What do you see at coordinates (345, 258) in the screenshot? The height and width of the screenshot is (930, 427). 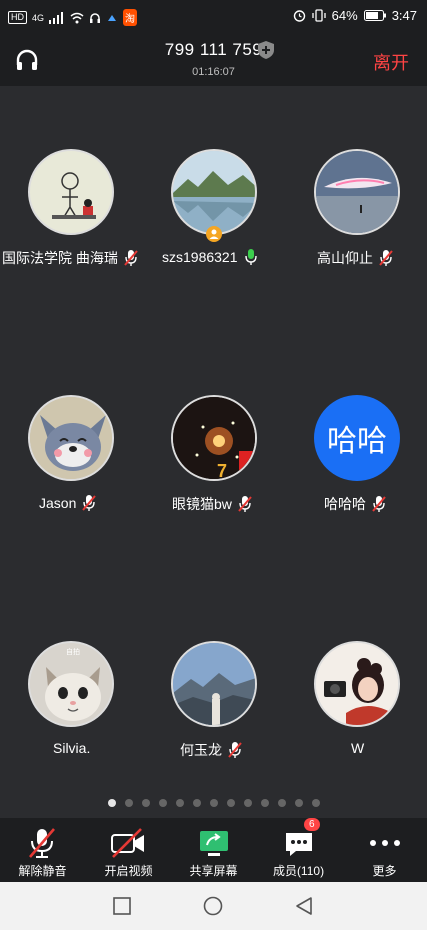 I see `participant-name: 高山仰止` at bounding box center [345, 258].